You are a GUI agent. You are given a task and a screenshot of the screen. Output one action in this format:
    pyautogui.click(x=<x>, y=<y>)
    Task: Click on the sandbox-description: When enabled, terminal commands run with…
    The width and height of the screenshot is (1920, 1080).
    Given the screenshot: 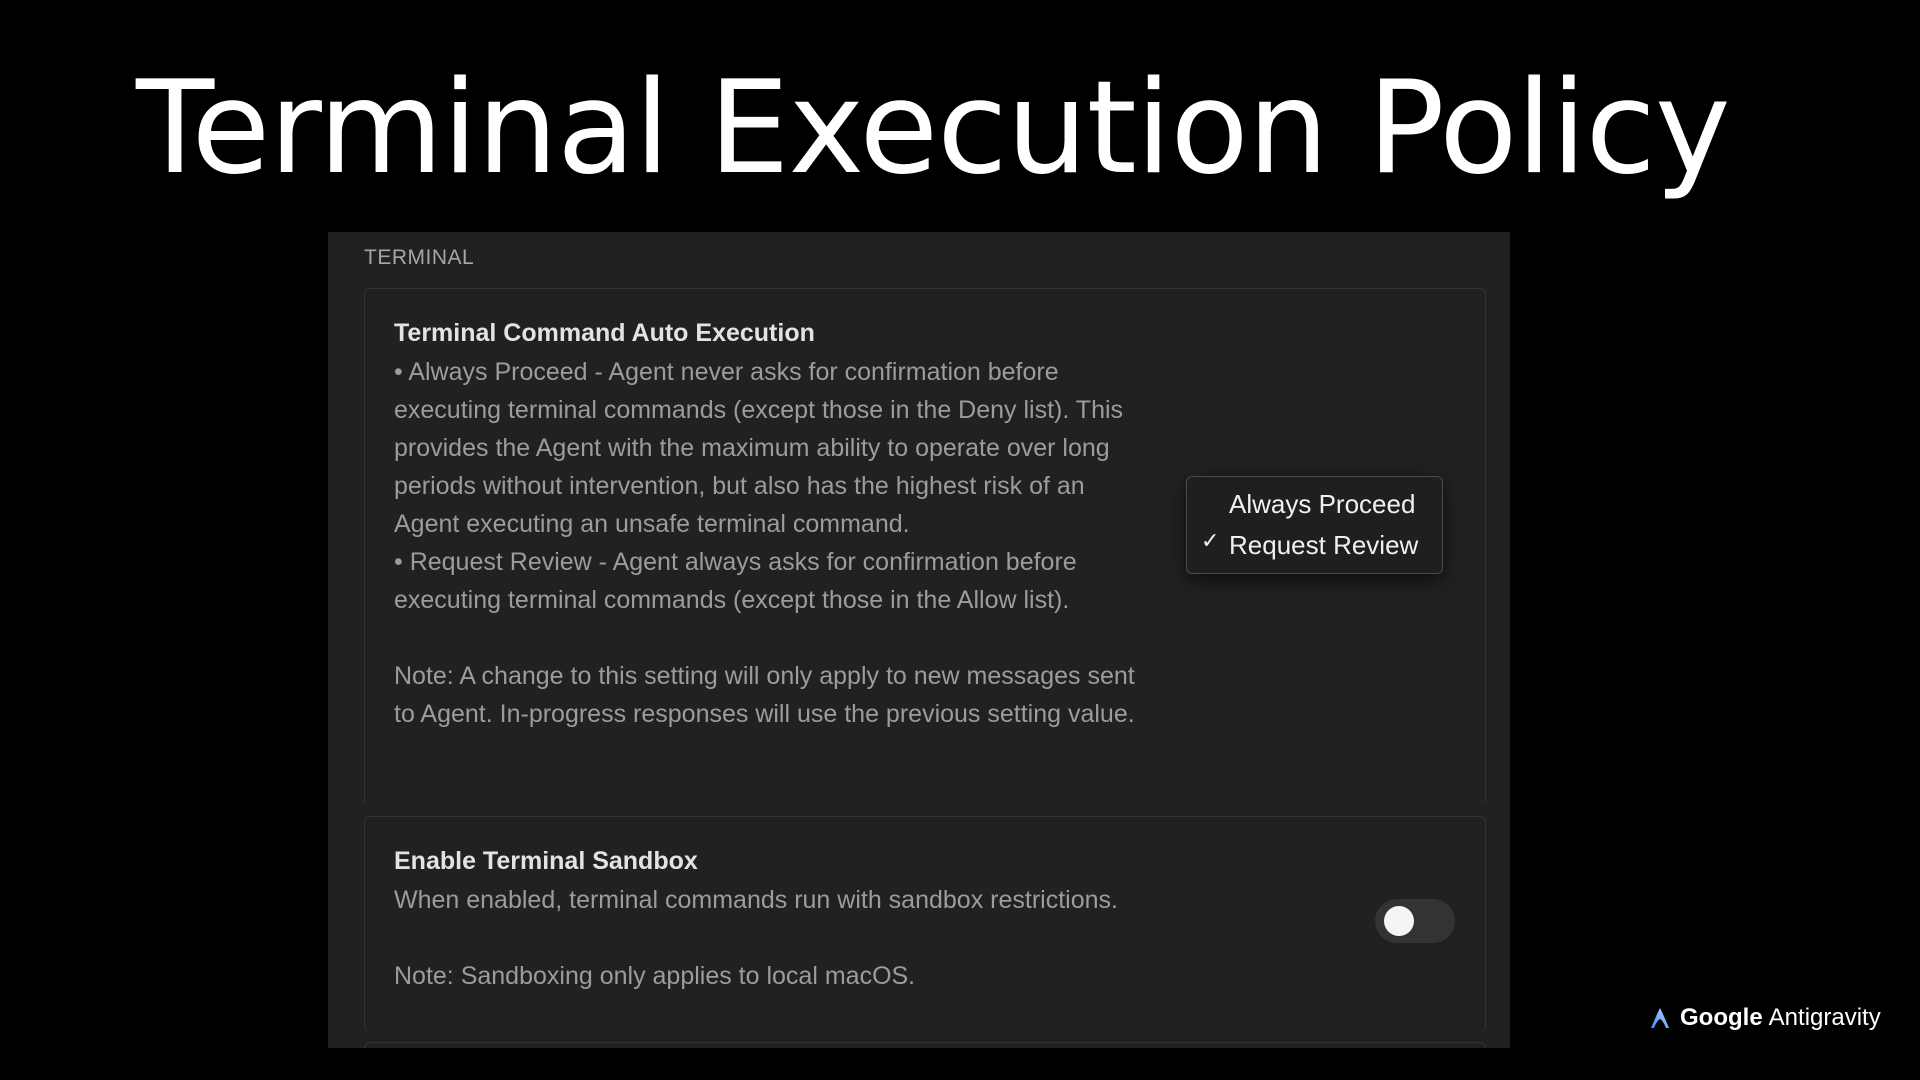 What is the action you would take?
    pyautogui.click(x=756, y=900)
    